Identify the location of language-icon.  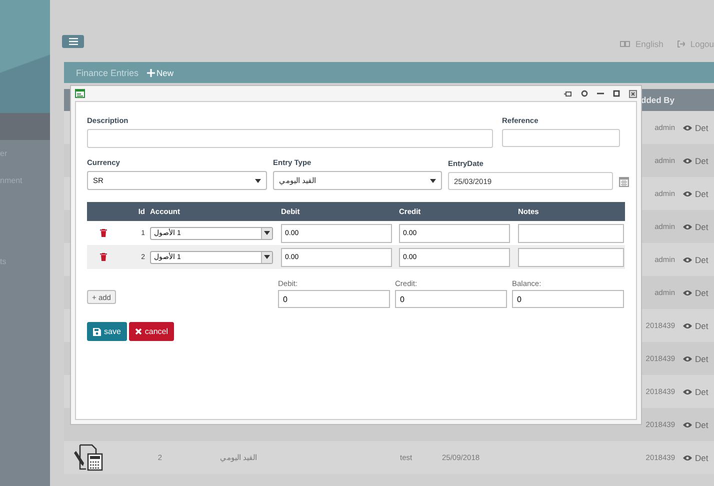
(625, 44).